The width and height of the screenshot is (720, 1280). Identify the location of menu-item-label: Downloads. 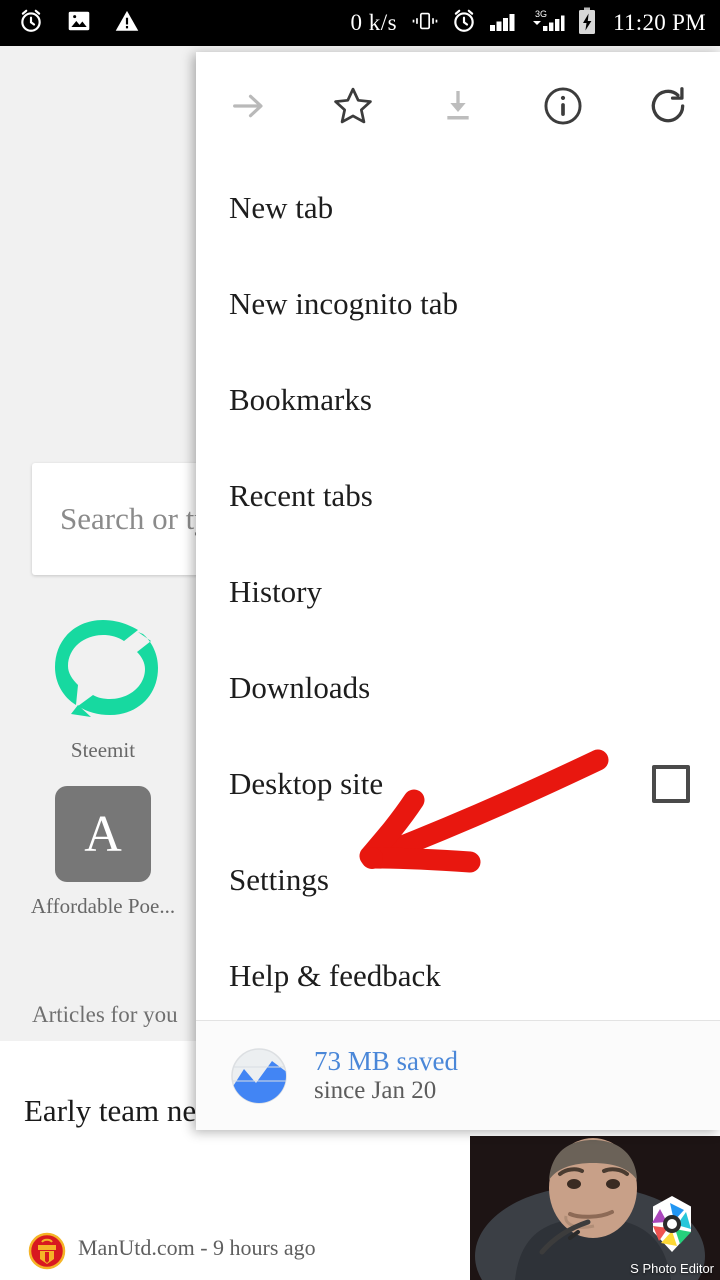
(300, 687).